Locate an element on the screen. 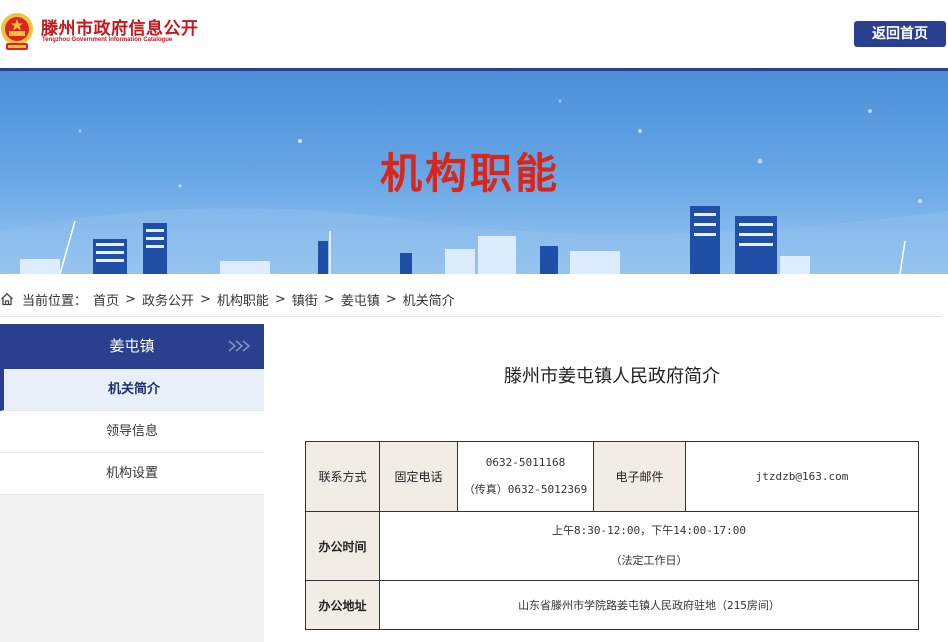  back-home-button: 返回首页 is located at coordinates (900, 34).